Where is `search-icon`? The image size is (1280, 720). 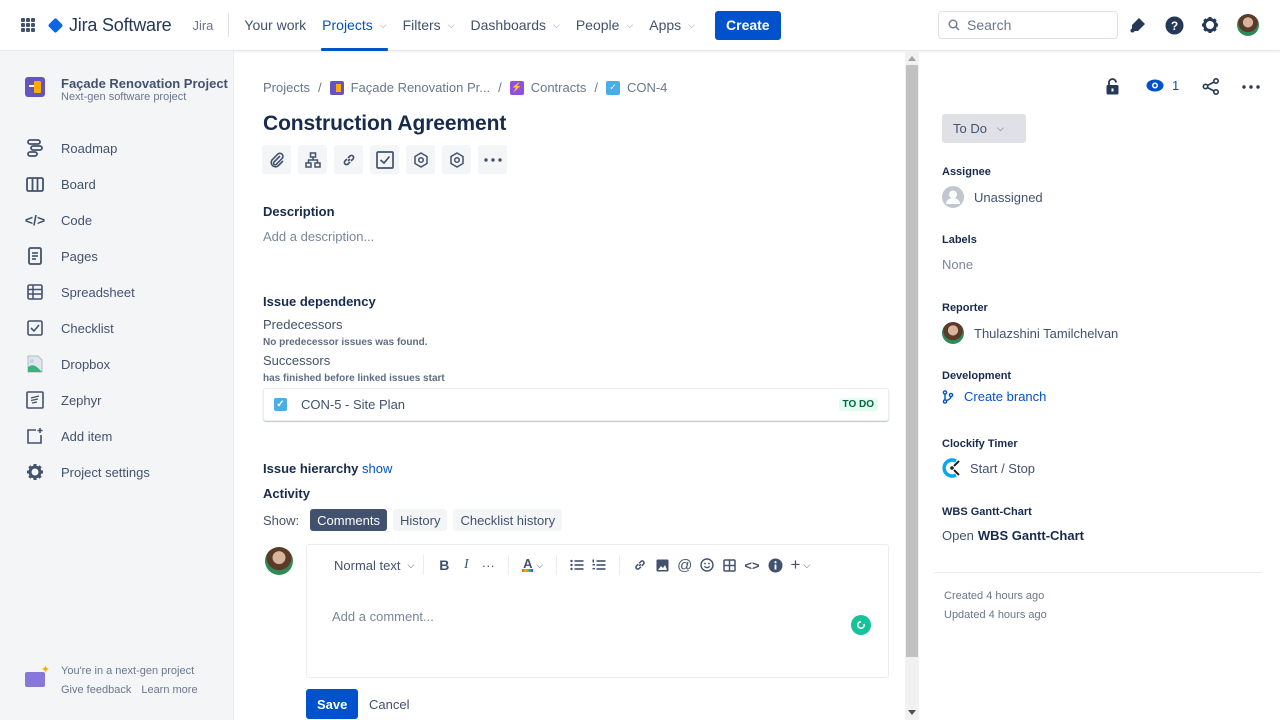 search-icon is located at coordinates (954, 25).